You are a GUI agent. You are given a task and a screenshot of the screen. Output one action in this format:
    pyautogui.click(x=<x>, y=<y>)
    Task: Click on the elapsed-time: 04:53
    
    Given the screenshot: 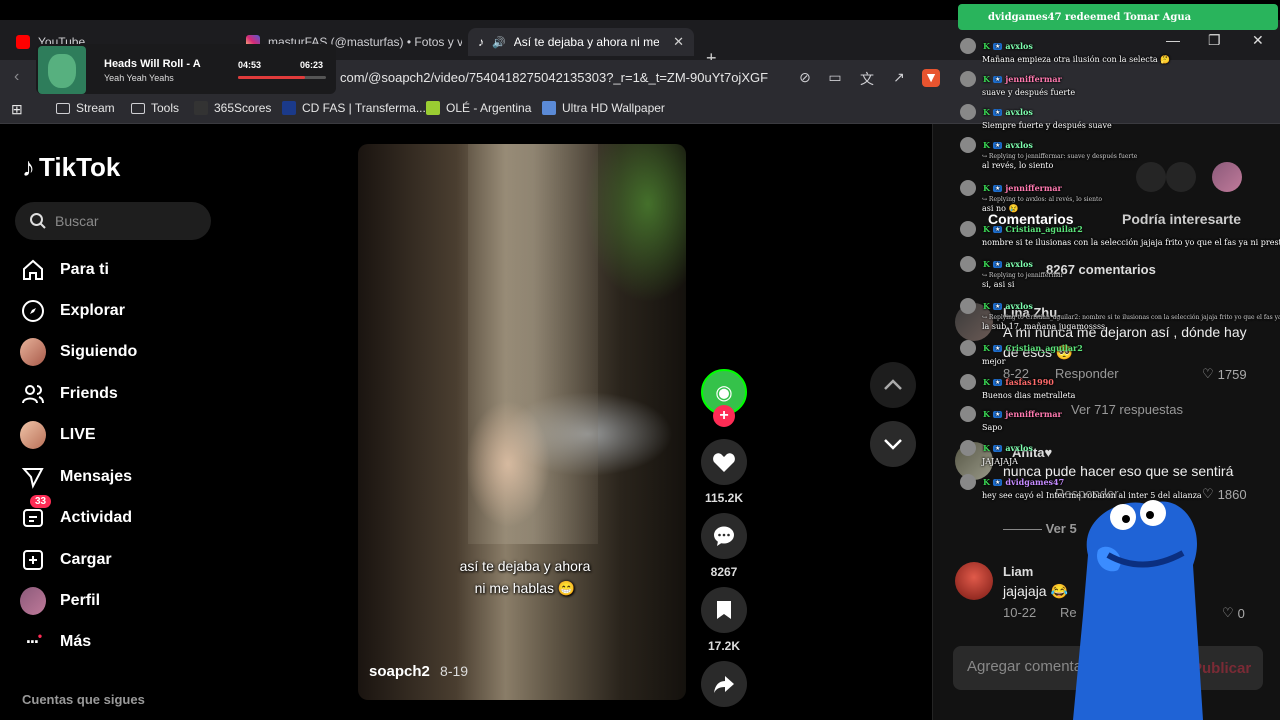 What is the action you would take?
    pyautogui.click(x=250, y=65)
    